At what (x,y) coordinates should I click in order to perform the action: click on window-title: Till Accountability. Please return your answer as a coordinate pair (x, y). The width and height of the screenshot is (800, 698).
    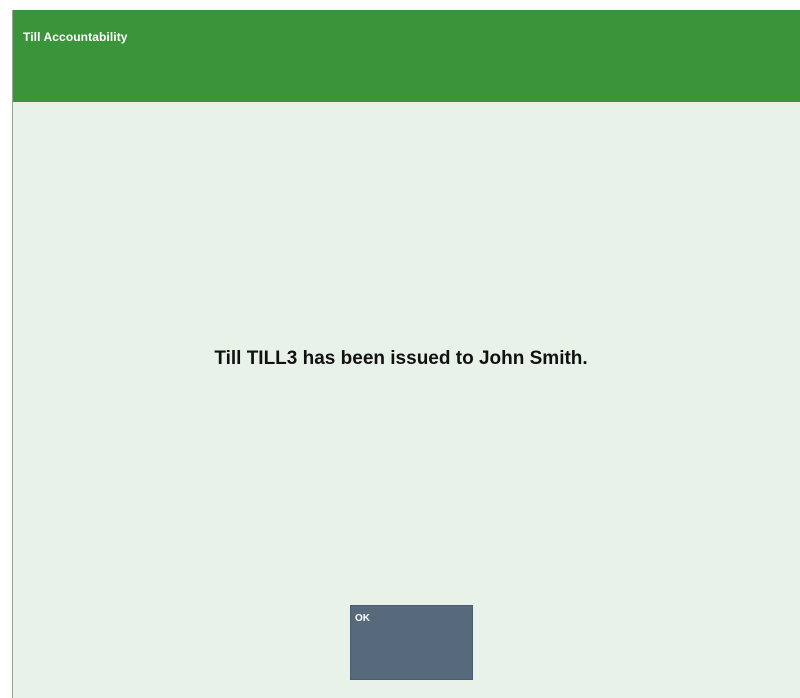
    Looking at the image, I should click on (75, 37).